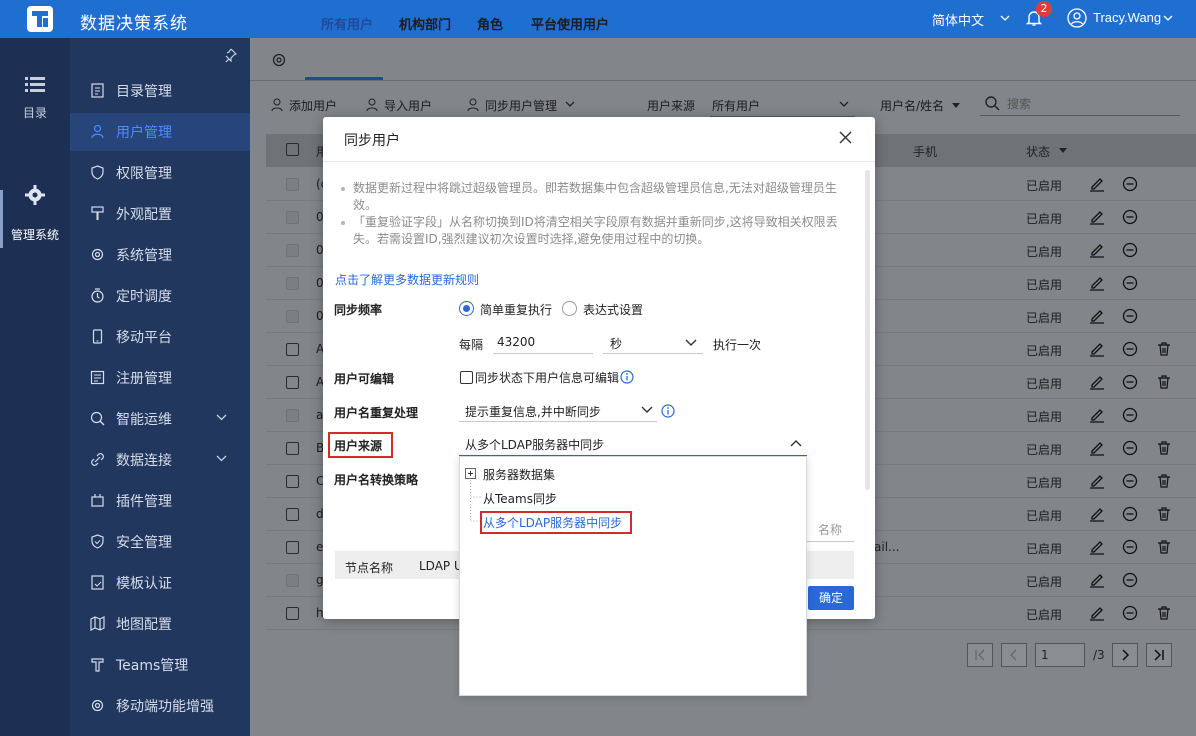 The height and width of the screenshot is (736, 1196). Describe the element at coordinates (547, 377) in the screenshot. I see `editable-checkbox-label: 同步状态下用户信息可编辑` at that location.